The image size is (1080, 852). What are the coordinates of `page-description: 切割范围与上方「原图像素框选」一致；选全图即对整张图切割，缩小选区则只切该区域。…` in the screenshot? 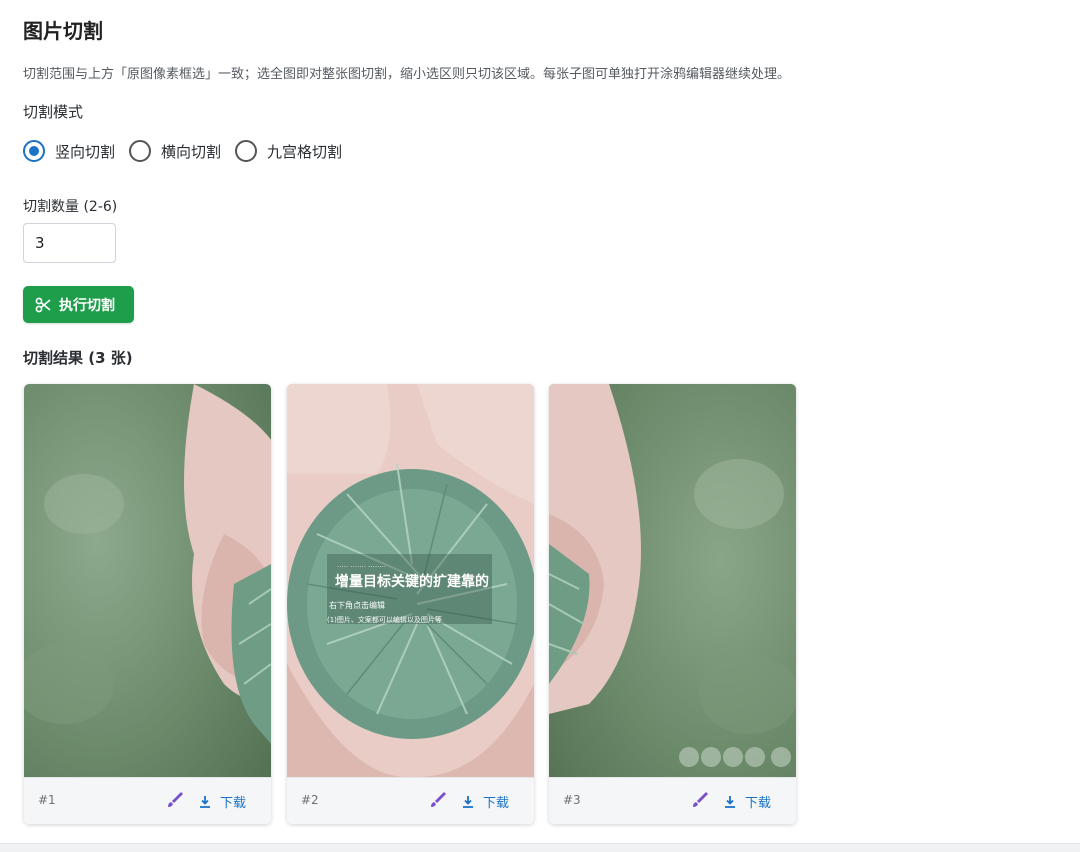 It's located at (407, 74).